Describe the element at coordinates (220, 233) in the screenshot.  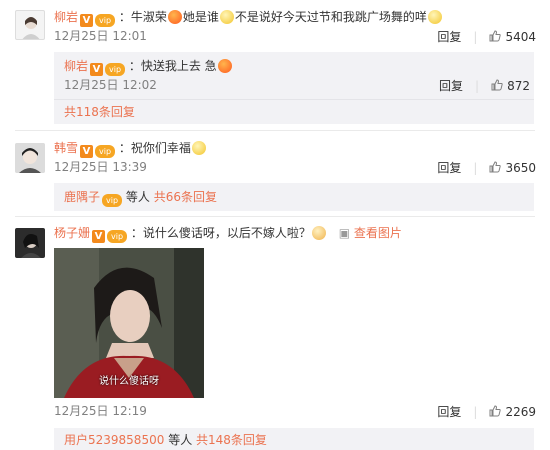
I see `comment-text: ：说什么傻话呀，以后不嫁人啦？` at that location.